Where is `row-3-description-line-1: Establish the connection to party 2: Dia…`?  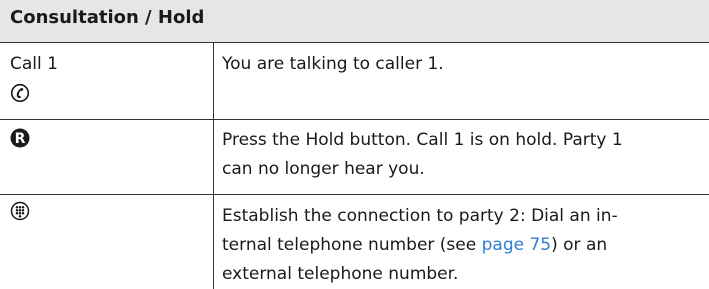
row-3-description-line-1: Establish the connection to party 2: Dia… is located at coordinates (420, 216).